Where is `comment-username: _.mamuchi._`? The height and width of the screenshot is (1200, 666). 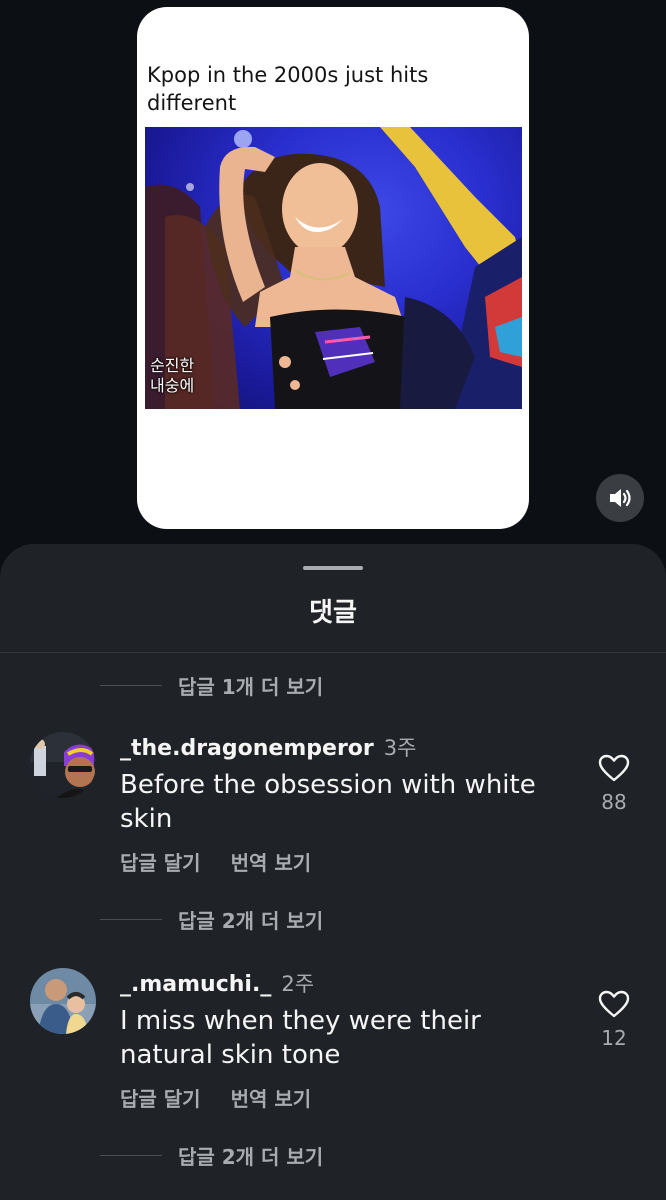
comment-username: _.mamuchi._ is located at coordinates (195, 984).